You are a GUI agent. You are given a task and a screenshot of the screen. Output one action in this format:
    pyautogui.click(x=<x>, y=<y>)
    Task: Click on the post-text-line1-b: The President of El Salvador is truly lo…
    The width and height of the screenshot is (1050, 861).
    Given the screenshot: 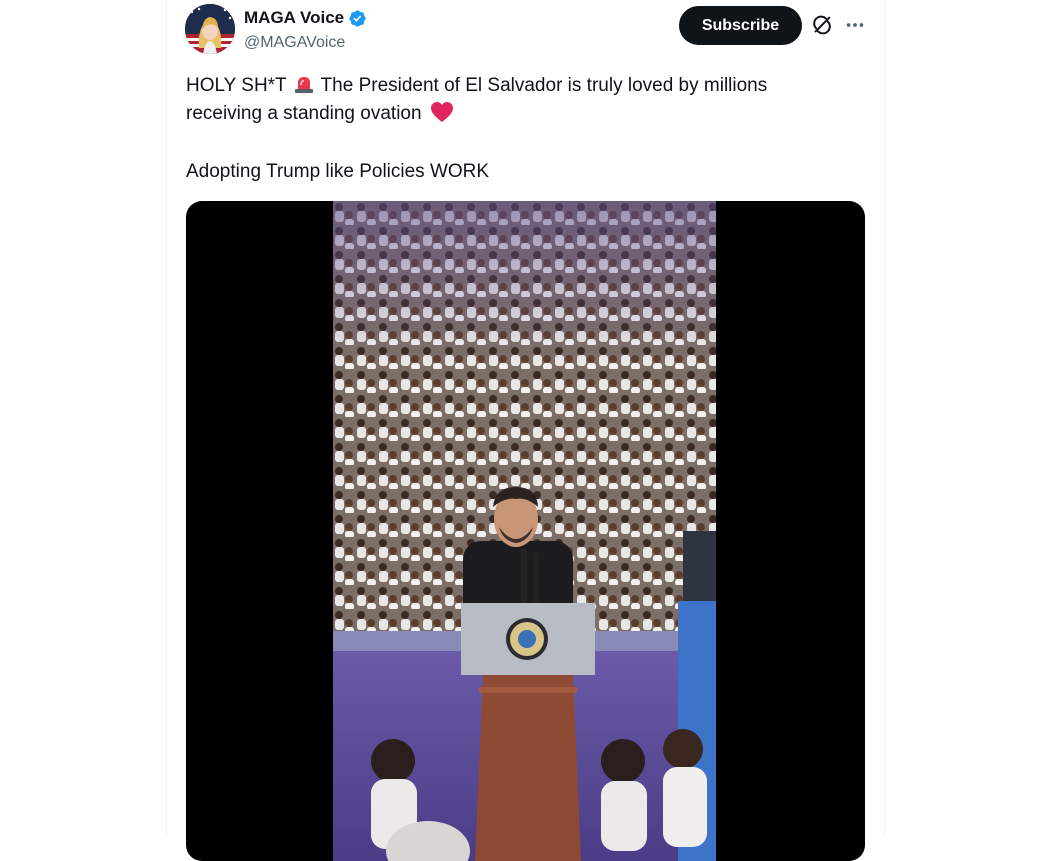 What is the action you would take?
    pyautogui.click(x=544, y=85)
    